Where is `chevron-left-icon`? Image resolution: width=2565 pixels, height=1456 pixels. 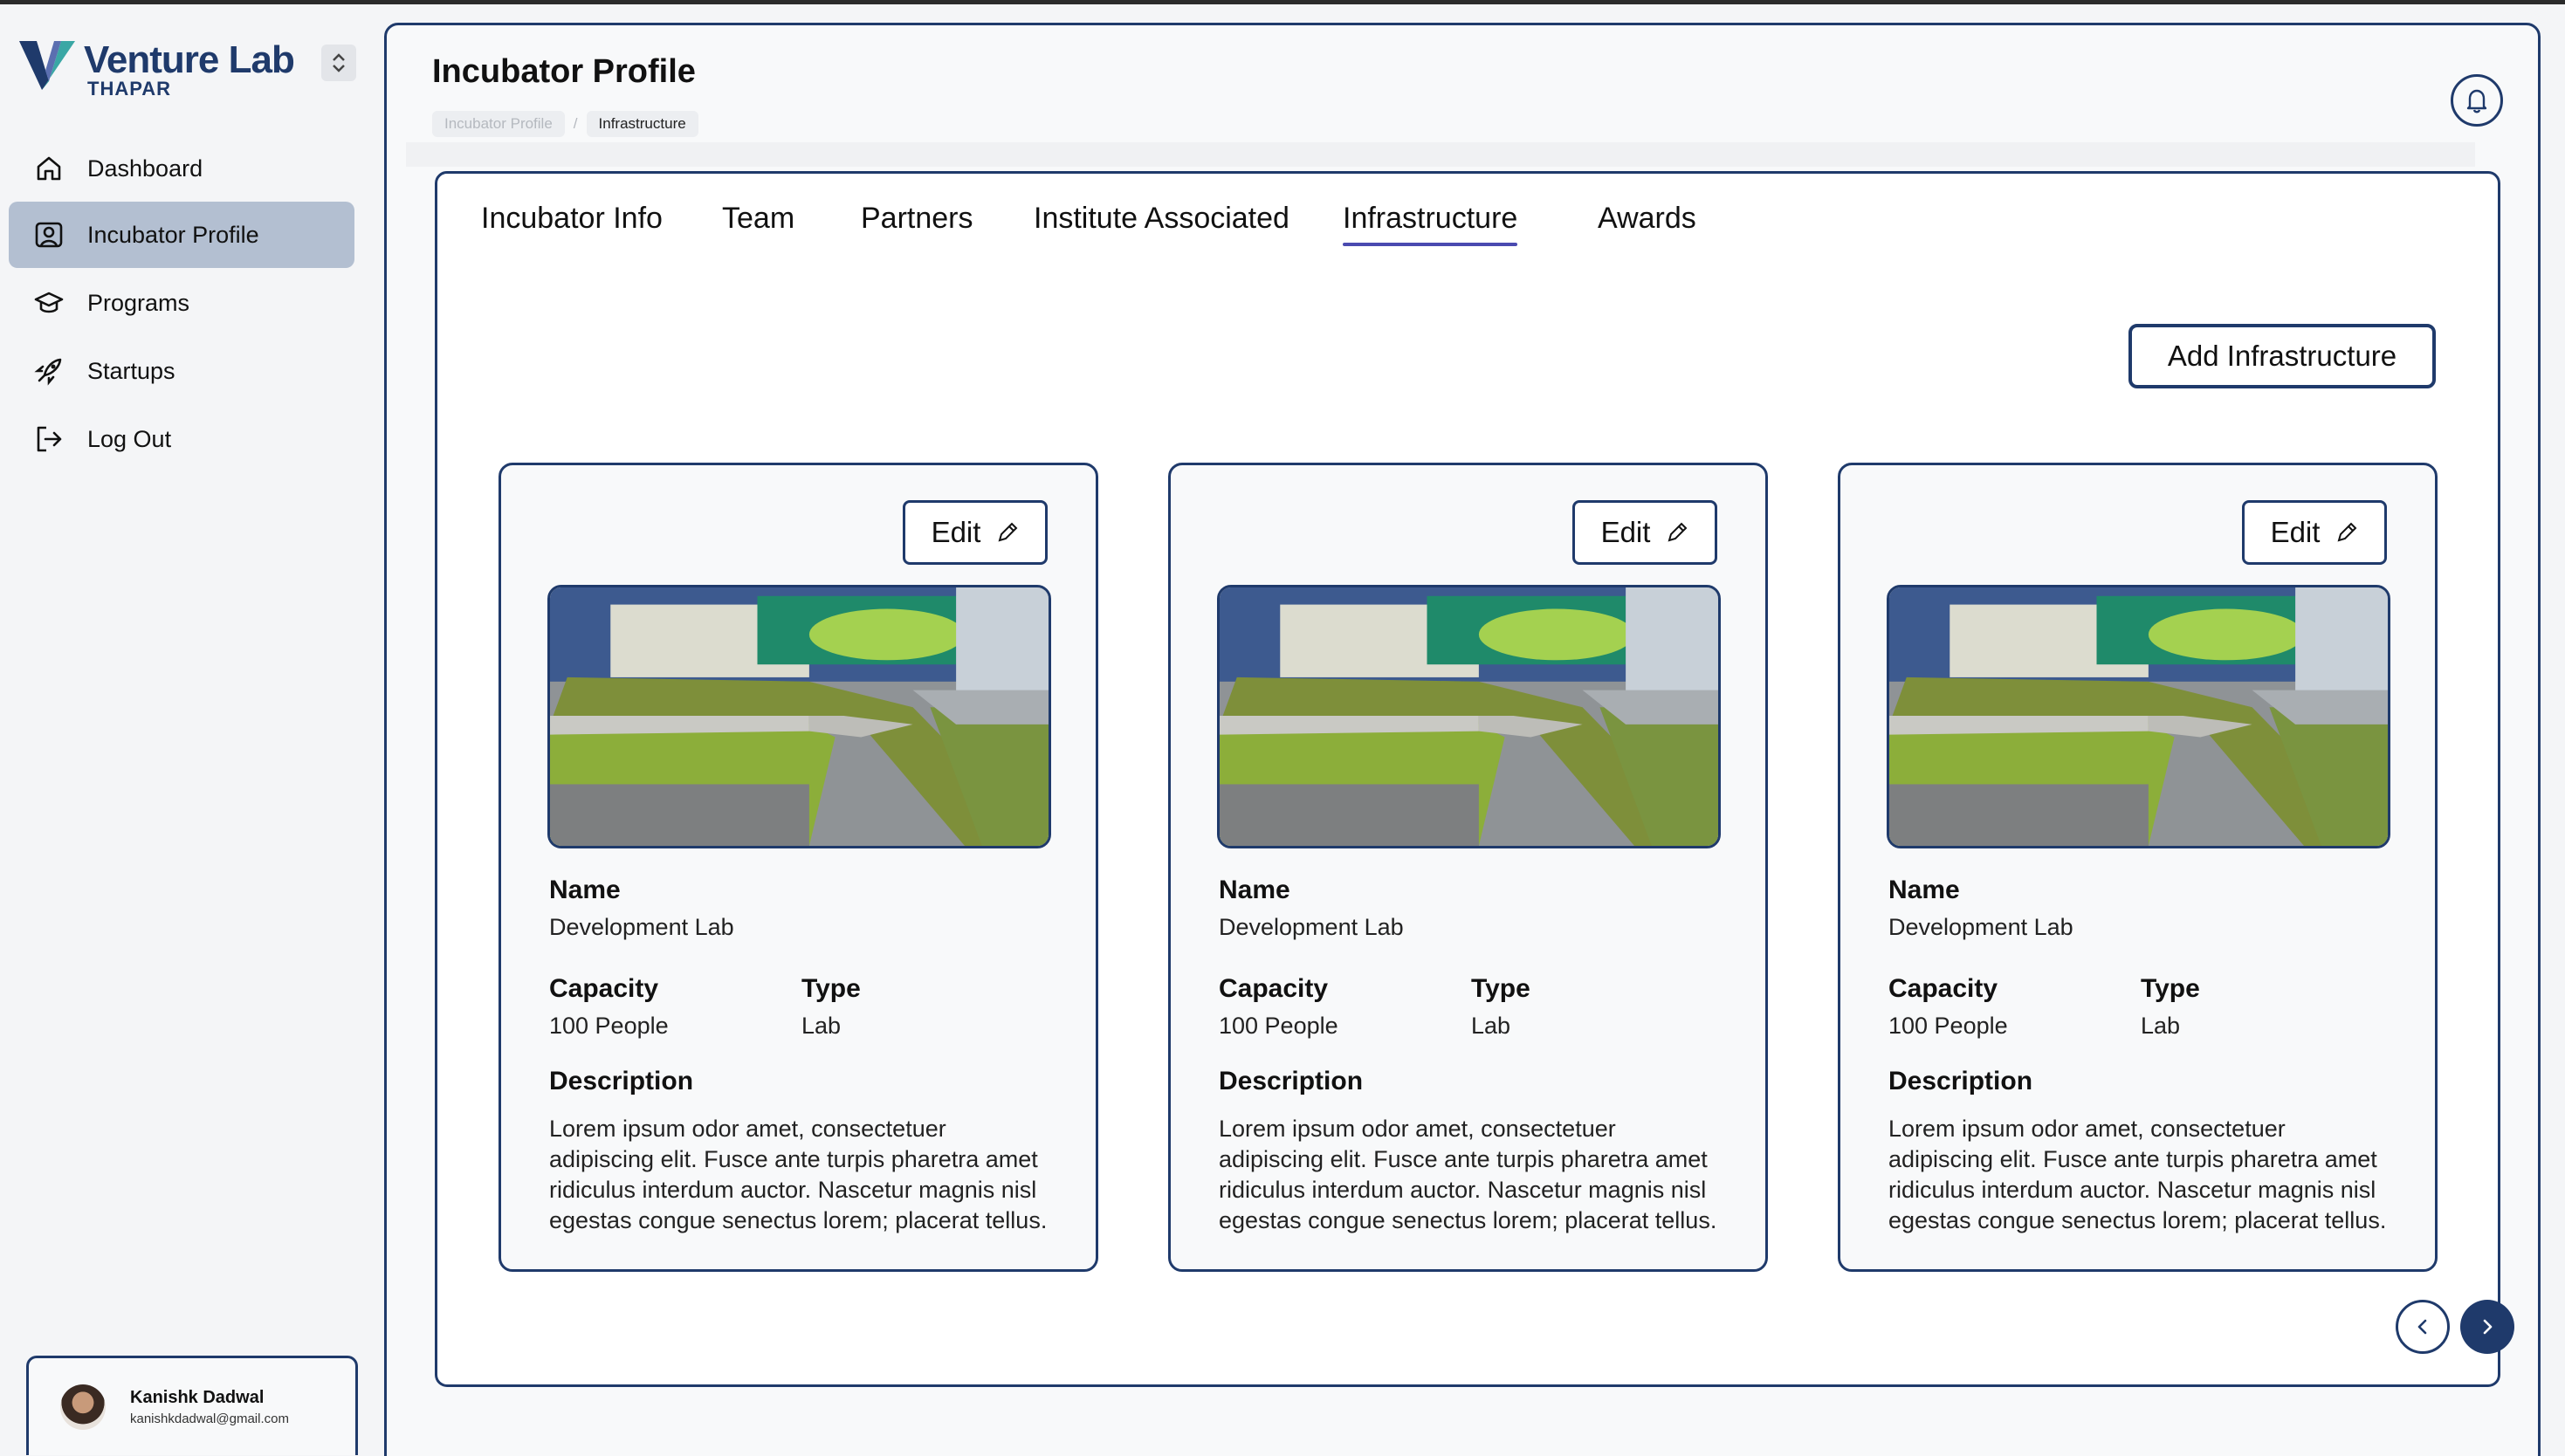 chevron-left-icon is located at coordinates (2422, 1327).